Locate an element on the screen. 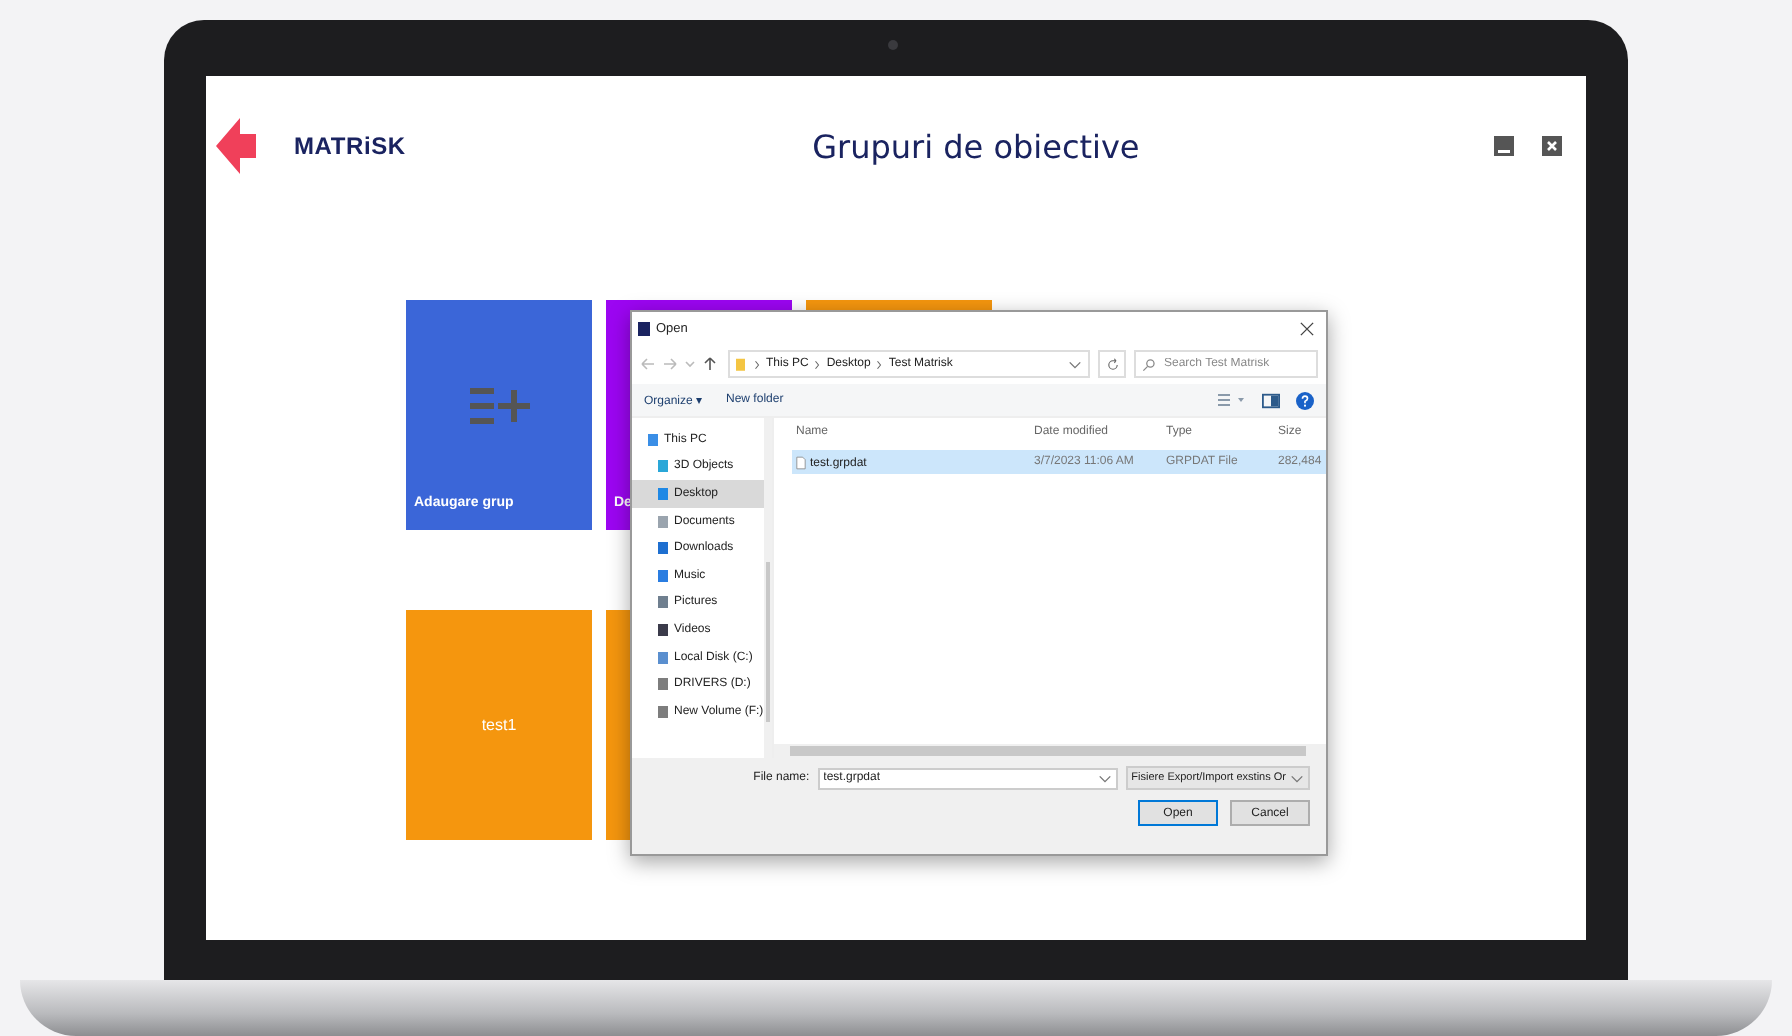 This screenshot has width=1792, height=1036. help-icon is located at coordinates (1305, 400).